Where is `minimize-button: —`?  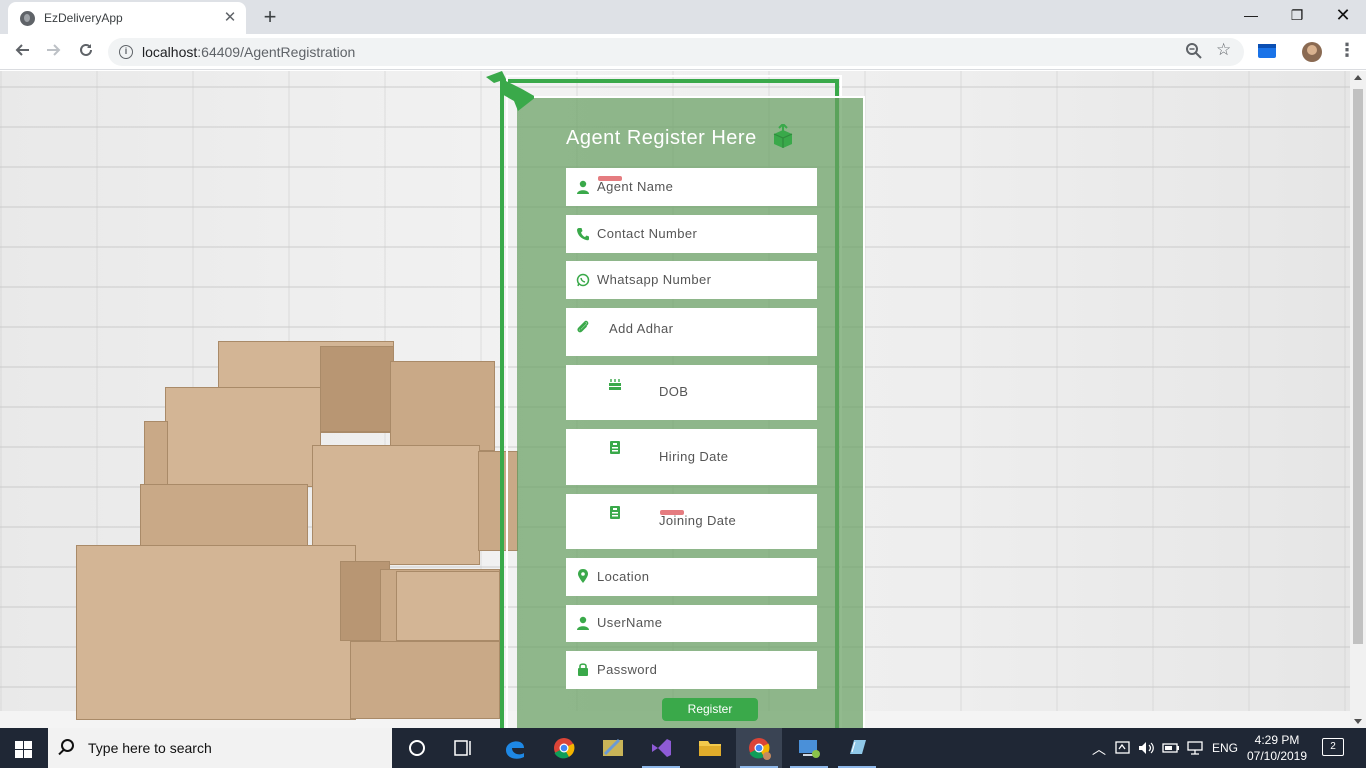 minimize-button: — is located at coordinates (1251, 15).